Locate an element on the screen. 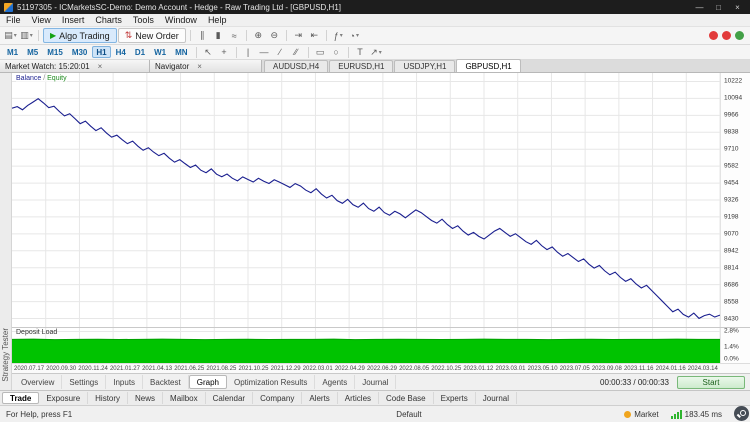 This screenshot has width=750, height=422. menu-insert: Insert is located at coordinates (73, 20).